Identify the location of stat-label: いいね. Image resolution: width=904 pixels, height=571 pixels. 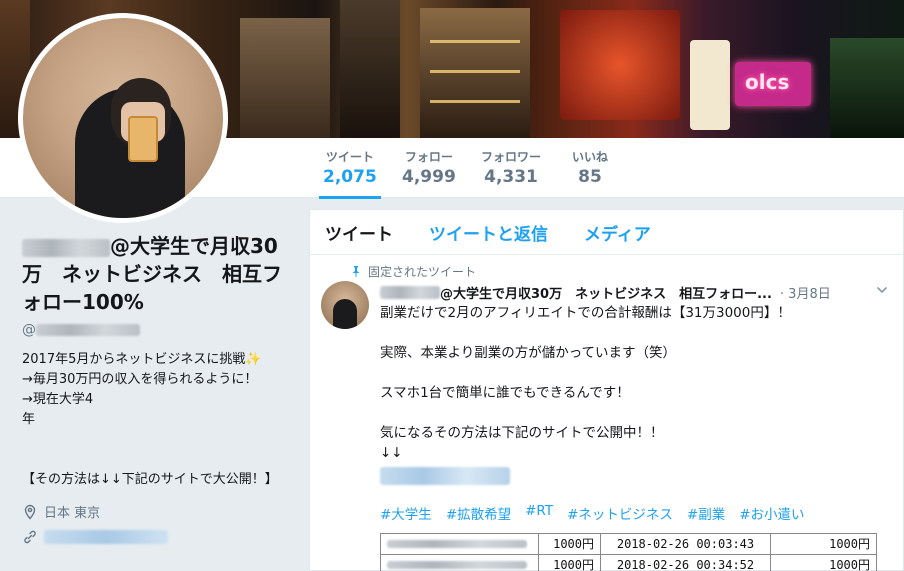
(590, 157).